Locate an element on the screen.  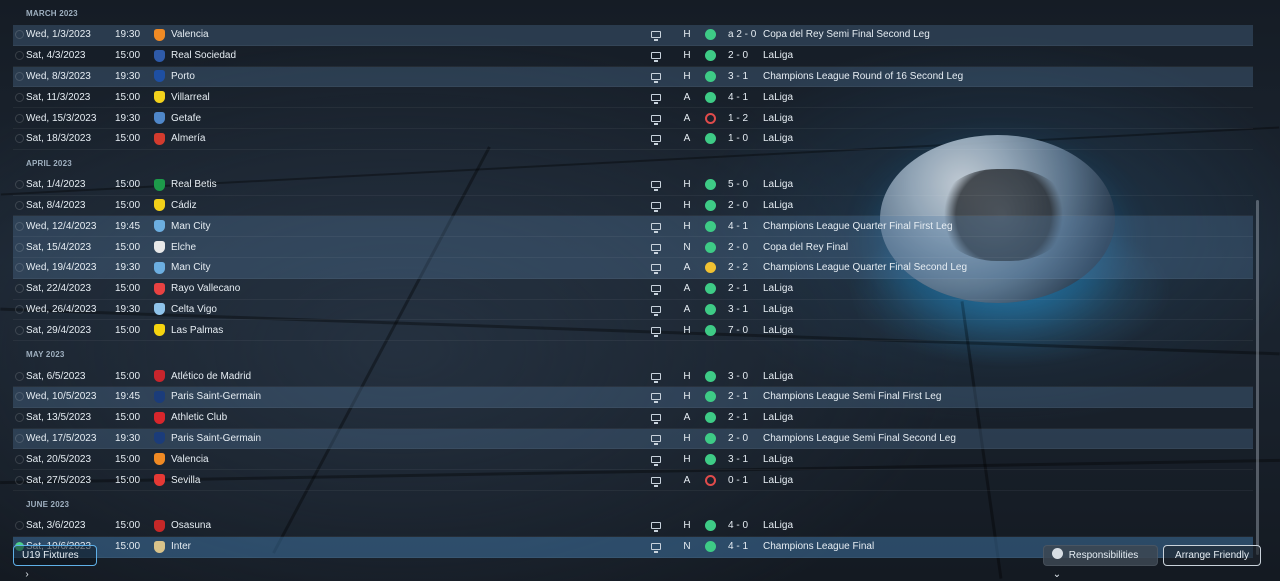
opponent-name: Cádiz is located at coordinates (184, 205).